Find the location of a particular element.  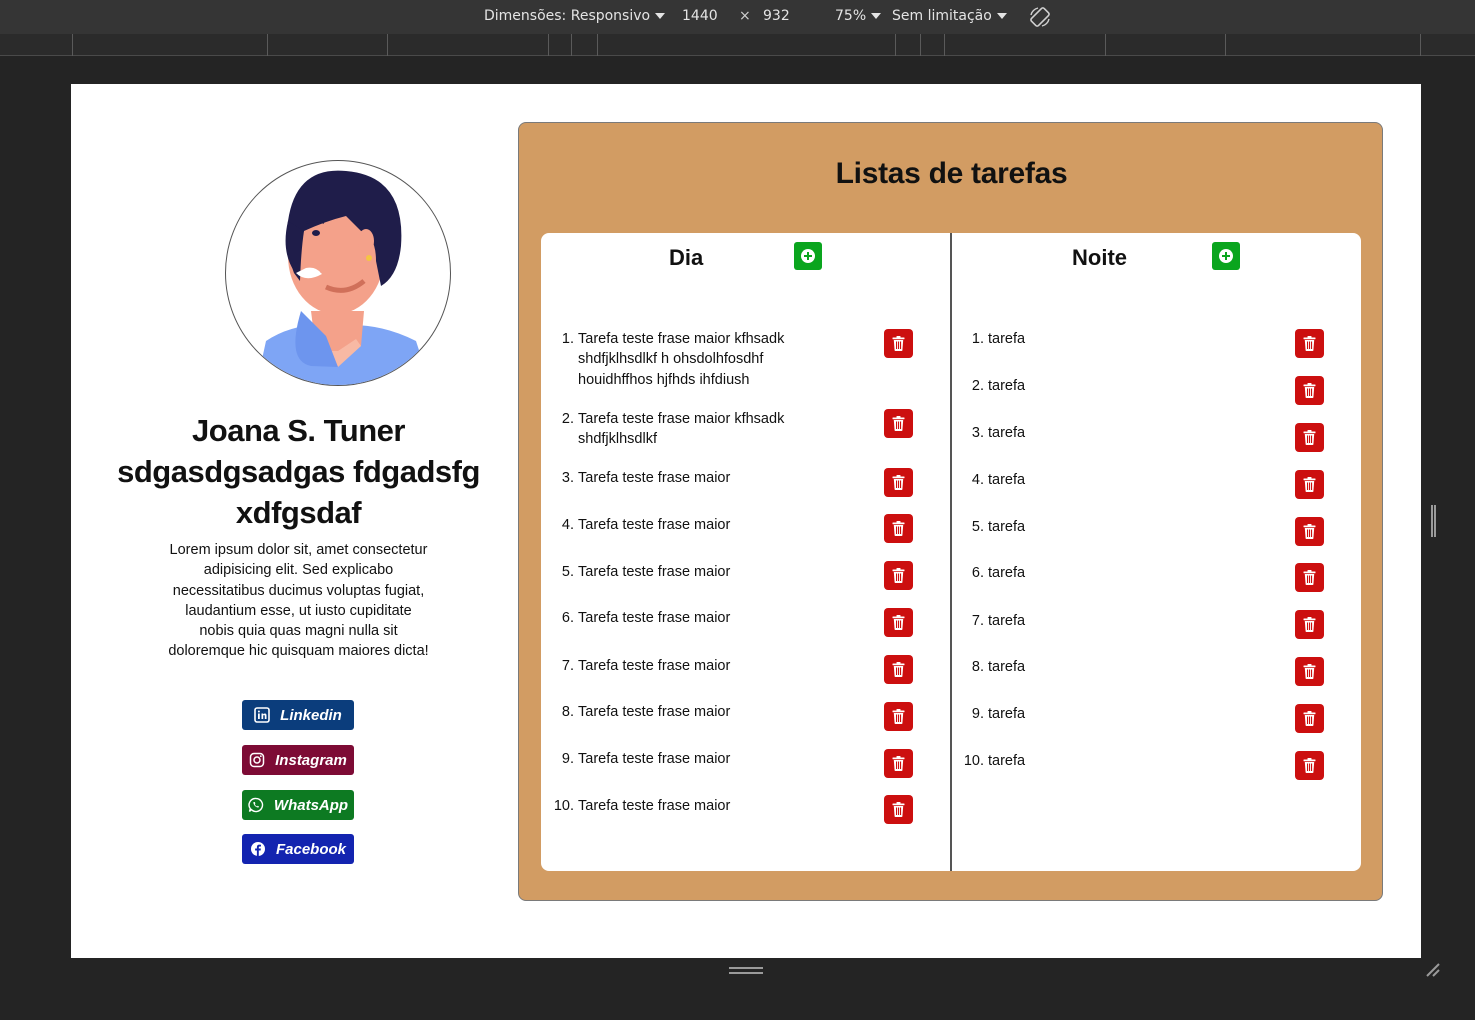

resize-handle-corner is located at coordinates (1433, 970).